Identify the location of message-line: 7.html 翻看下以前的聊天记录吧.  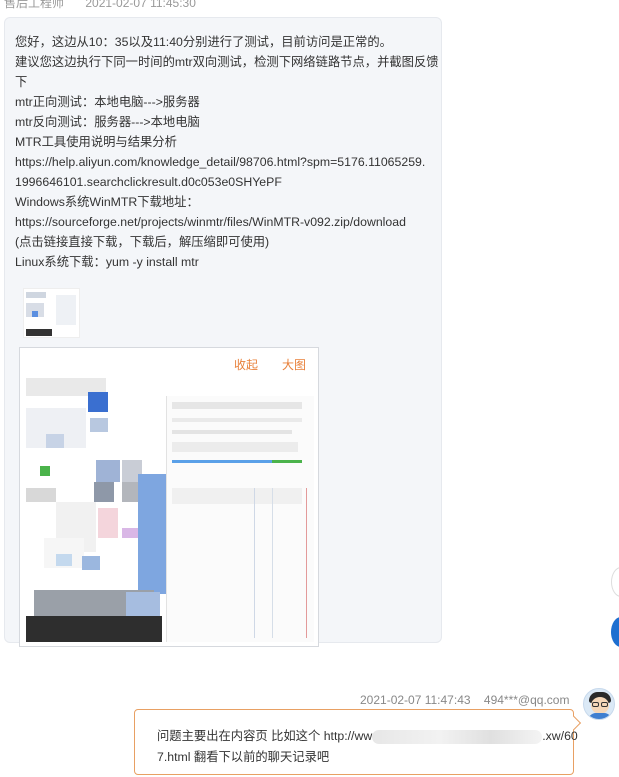
(243, 757).